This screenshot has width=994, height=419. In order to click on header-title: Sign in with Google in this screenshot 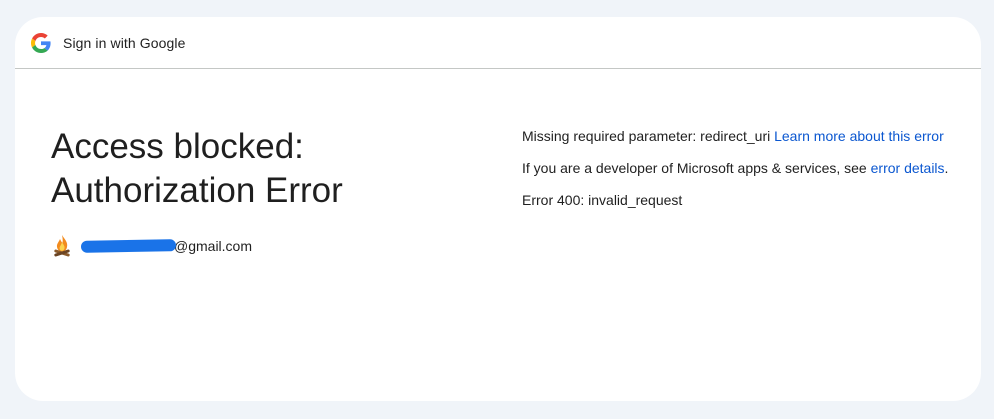, I will do `click(124, 42)`.